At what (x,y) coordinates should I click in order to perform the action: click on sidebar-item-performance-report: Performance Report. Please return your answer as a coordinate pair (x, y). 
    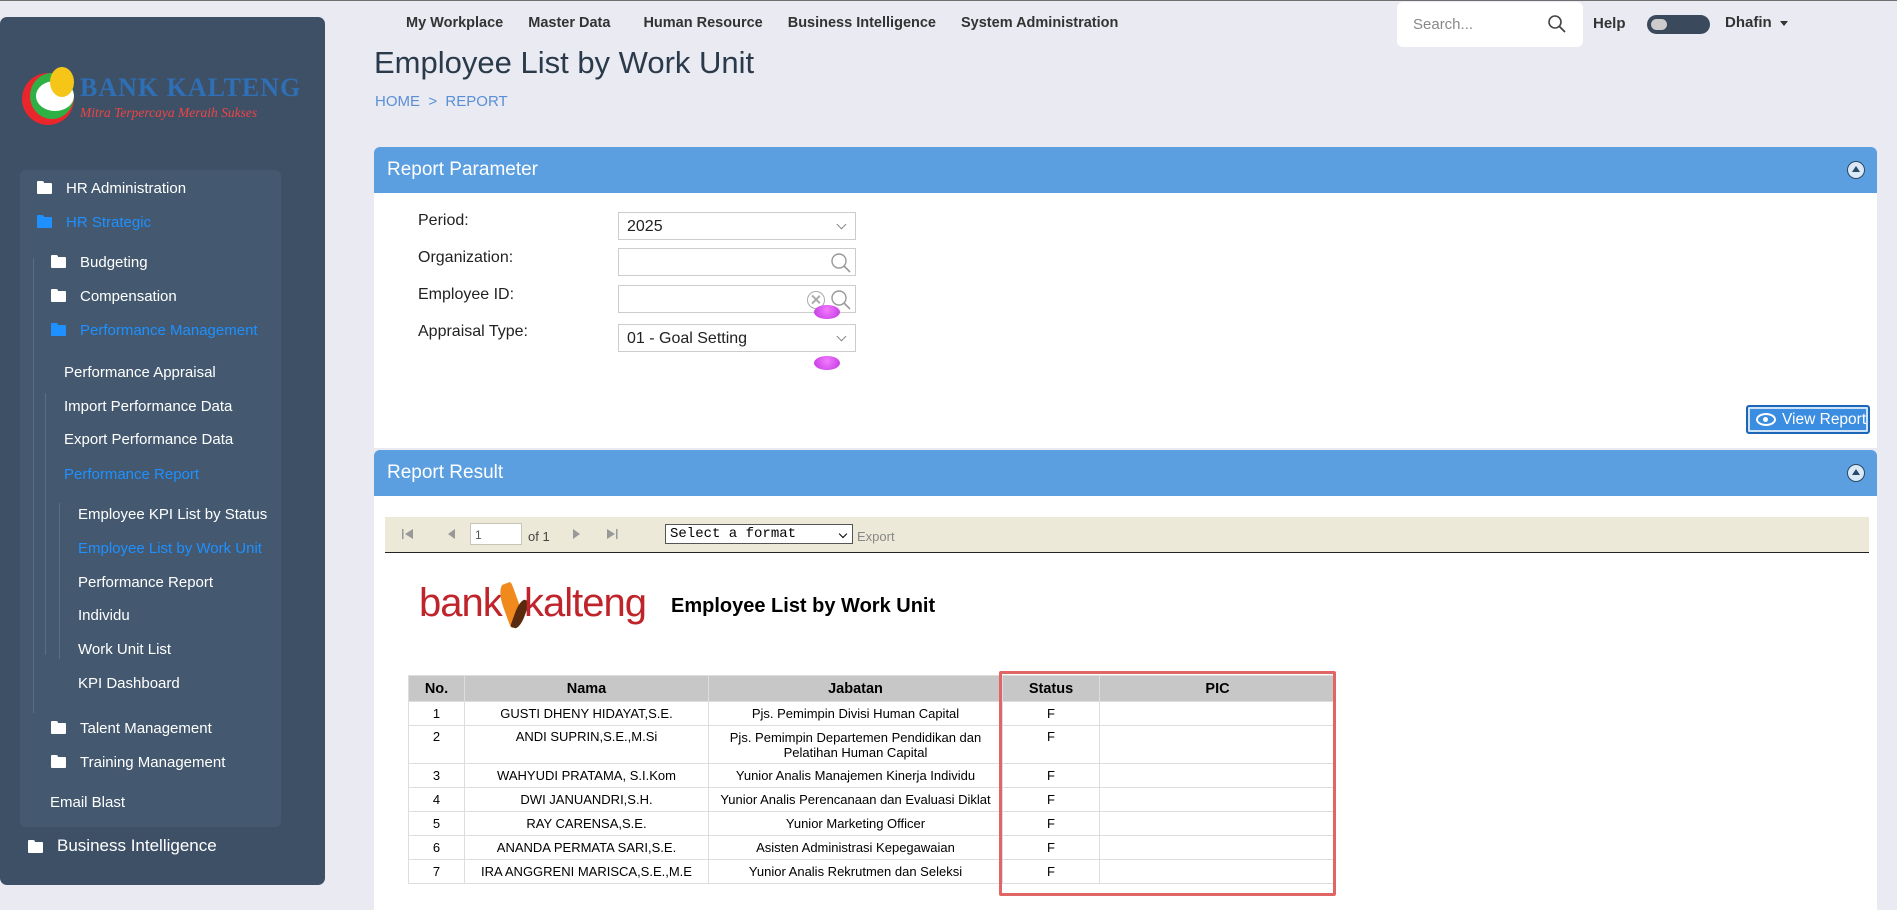
    Looking at the image, I should click on (131, 474).